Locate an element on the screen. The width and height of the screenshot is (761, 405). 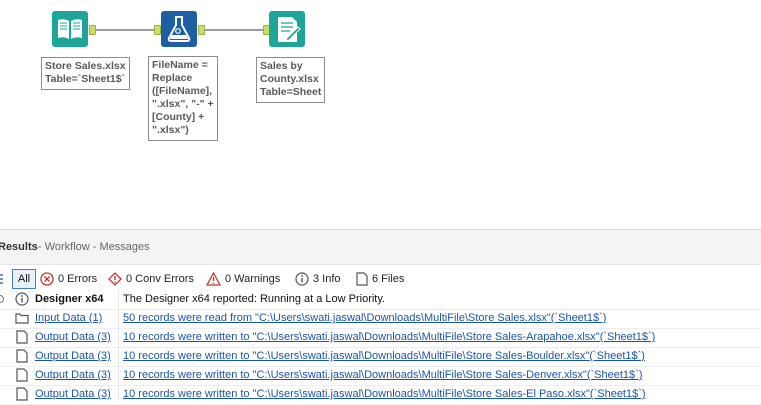
error-icon is located at coordinates (47, 279).